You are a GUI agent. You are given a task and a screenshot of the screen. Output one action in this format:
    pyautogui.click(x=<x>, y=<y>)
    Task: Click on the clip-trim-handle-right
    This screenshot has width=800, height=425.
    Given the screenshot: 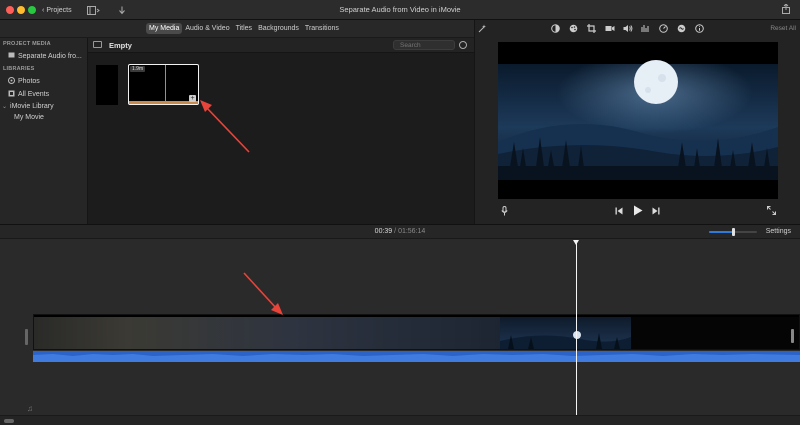 What is the action you would take?
    pyautogui.click(x=792, y=336)
    